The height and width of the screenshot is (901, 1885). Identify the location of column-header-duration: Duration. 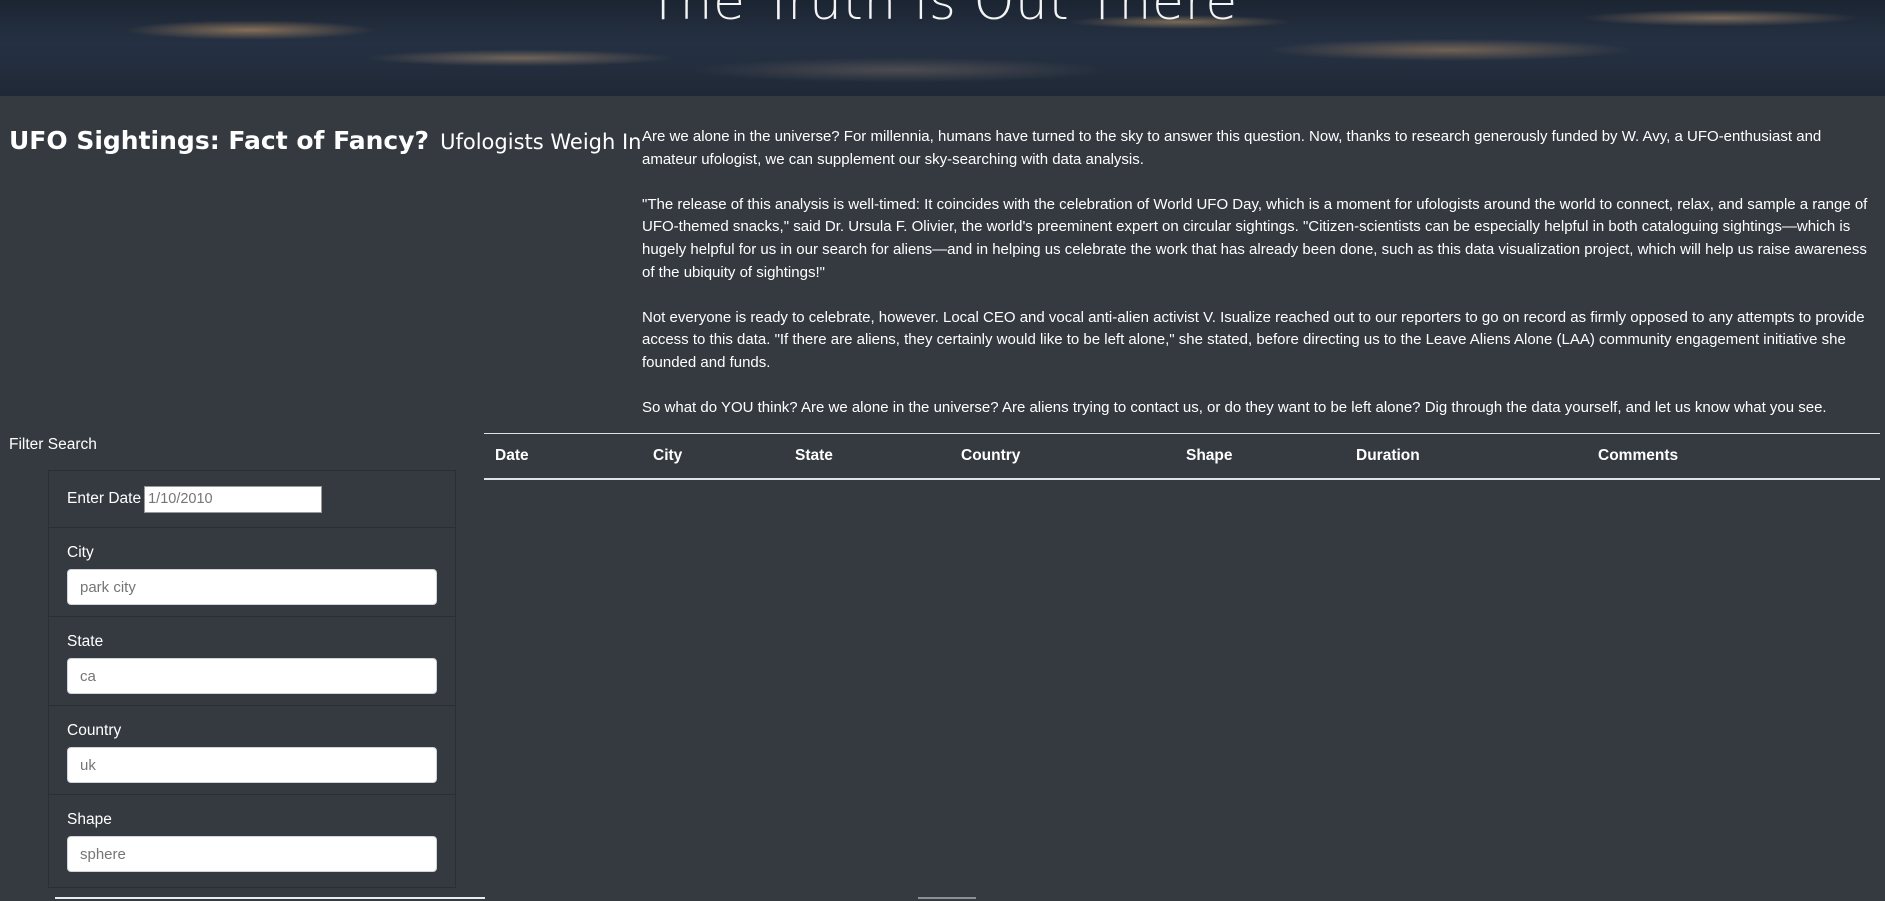
(1466, 456).